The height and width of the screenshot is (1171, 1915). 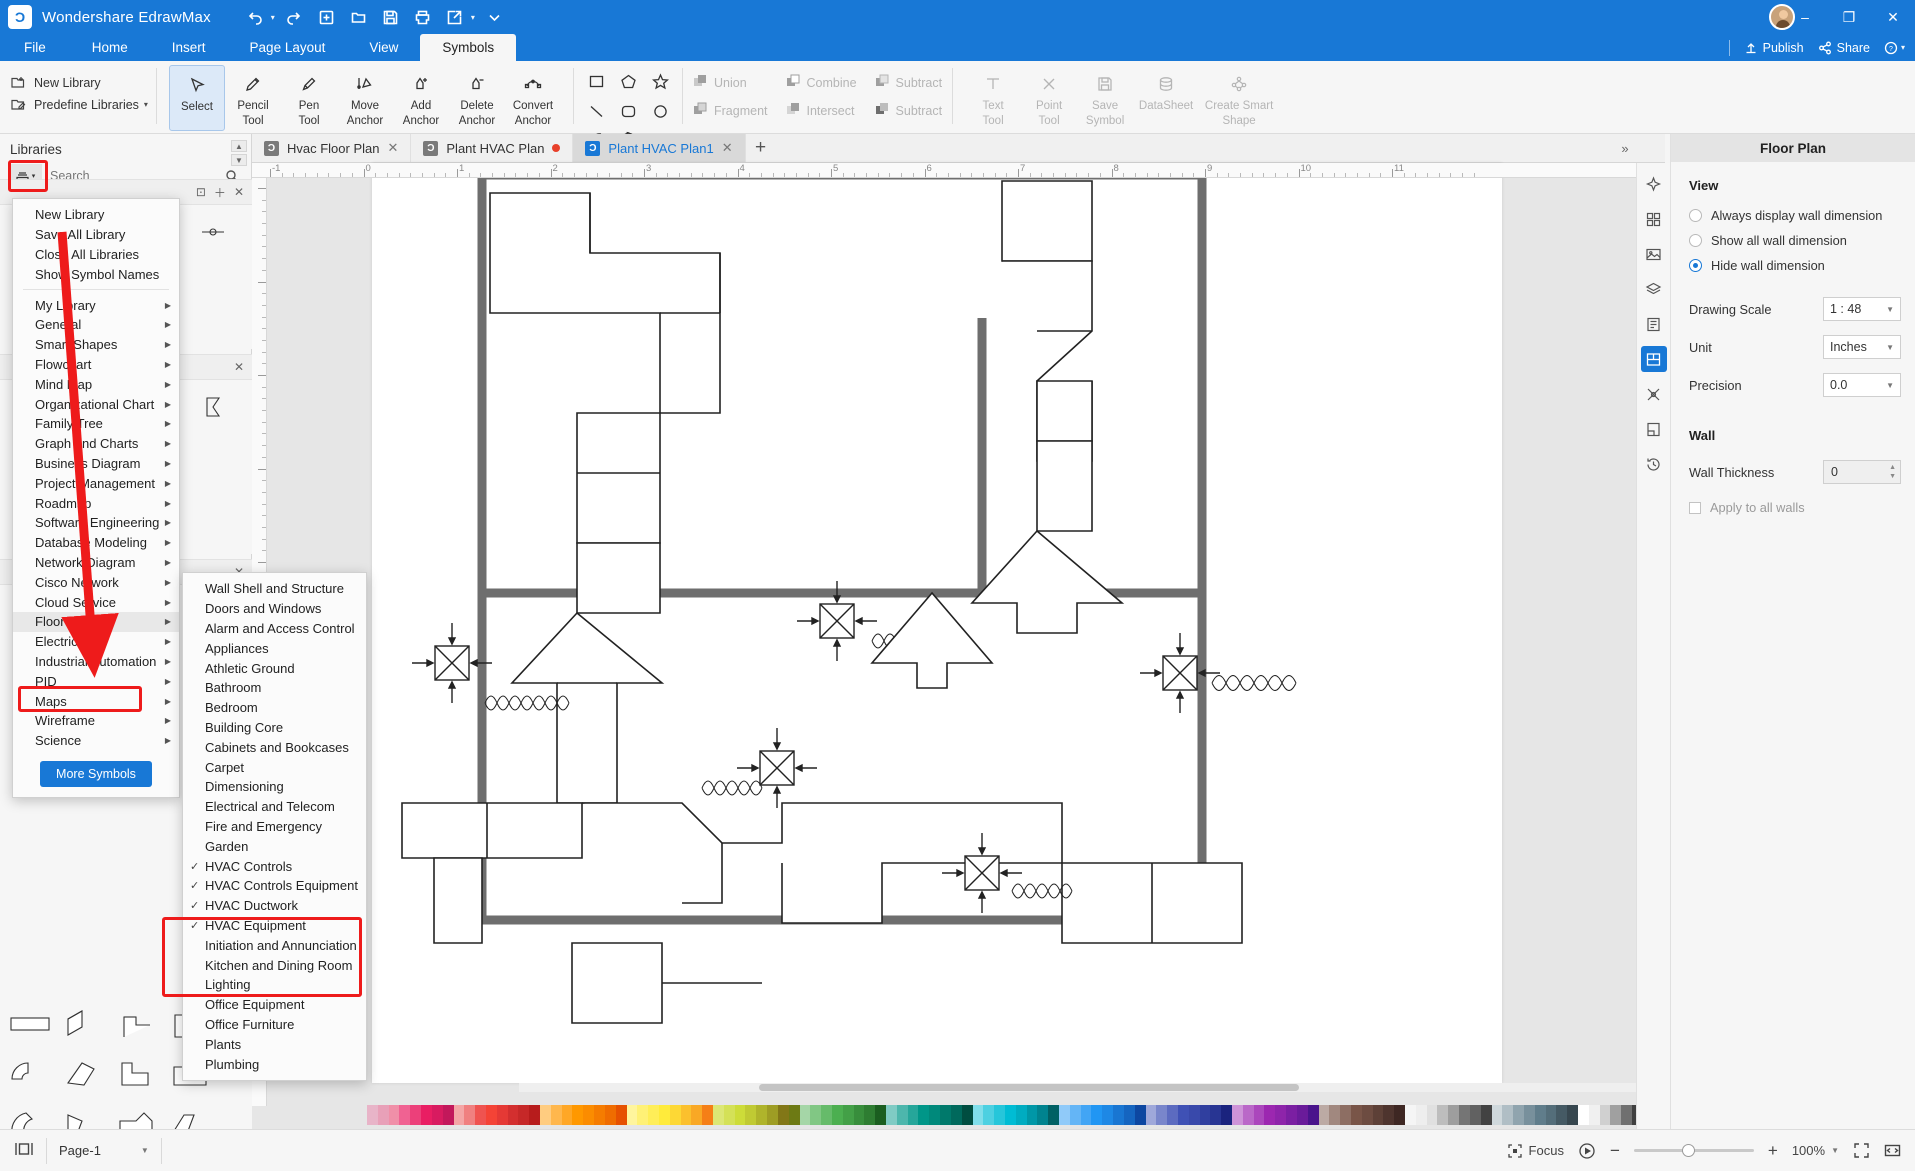 I want to click on help-button: ? ▾, so click(x=1895, y=48).